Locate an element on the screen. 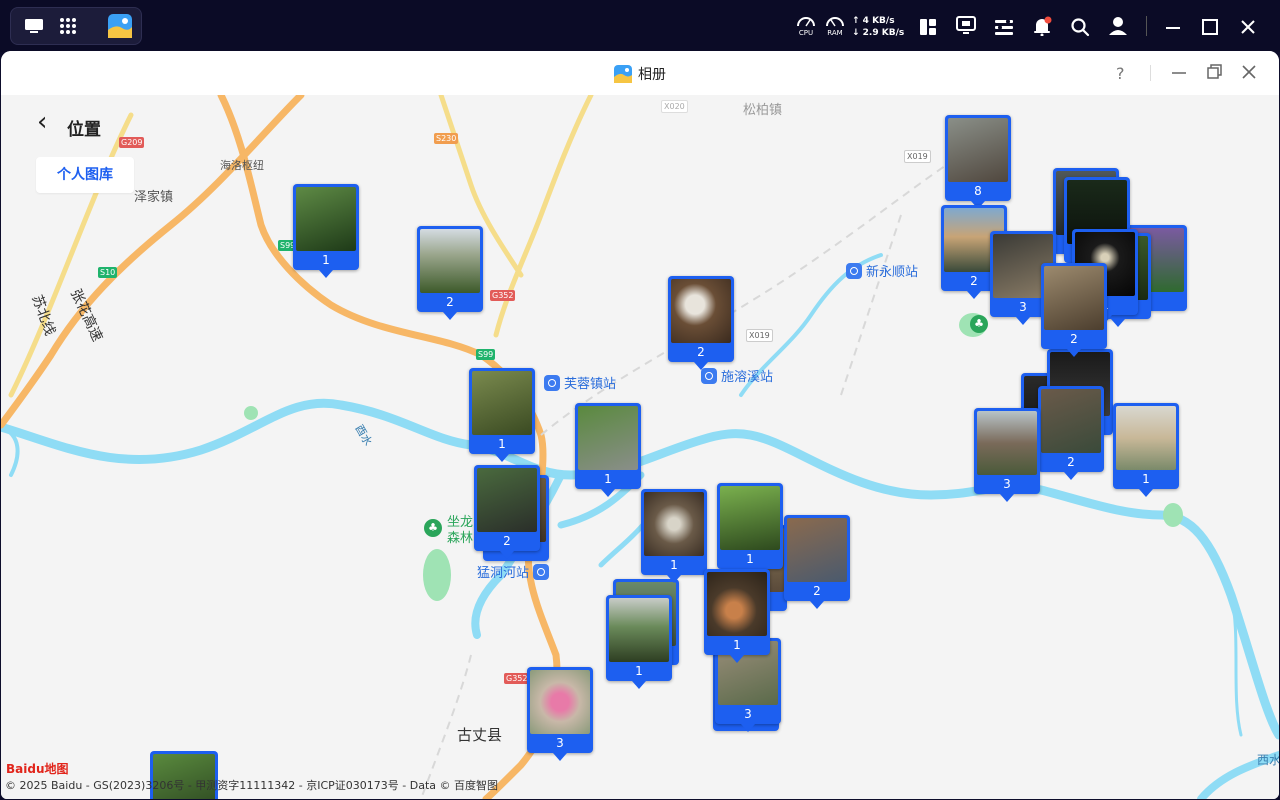 This screenshot has width=1280, height=800. station-name: 新永顺站 is located at coordinates (892, 272).